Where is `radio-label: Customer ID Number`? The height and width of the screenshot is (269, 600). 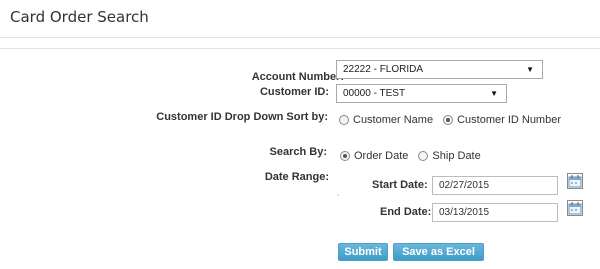 radio-label: Customer ID Number is located at coordinates (509, 120).